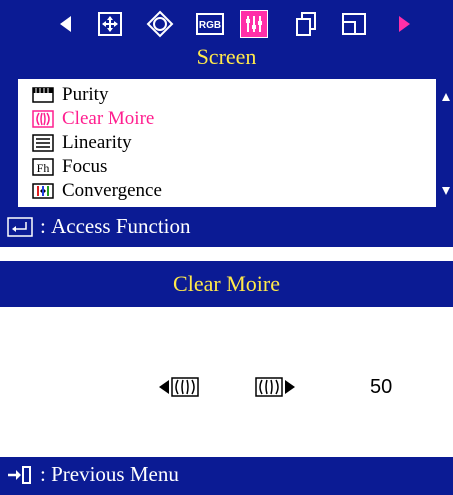 The image size is (453, 495). Describe the element at coordinates (20, 227) in the screenshot. I see `enter-key-icon` at that location.